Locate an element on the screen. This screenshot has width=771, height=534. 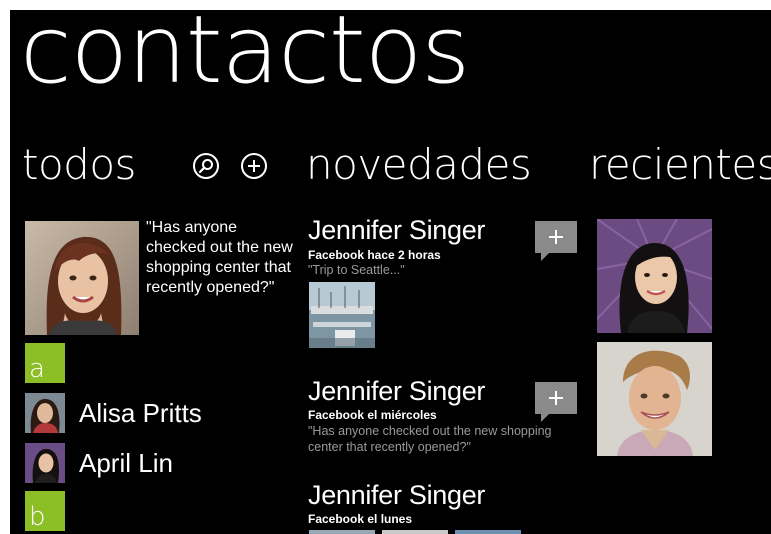
feed-item-1-text: "Trip to Seattle..." is located at coordinates (356, 270).